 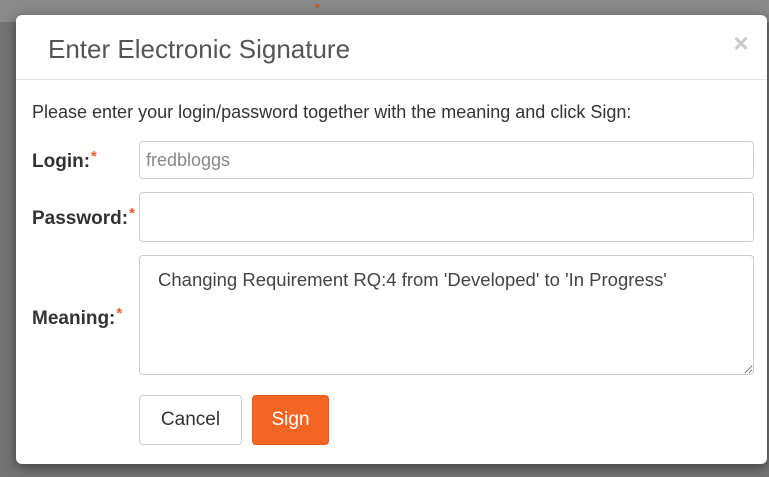 I want to click on dialog-title: Enter Electronic Signature, so click(x=199, y=49).